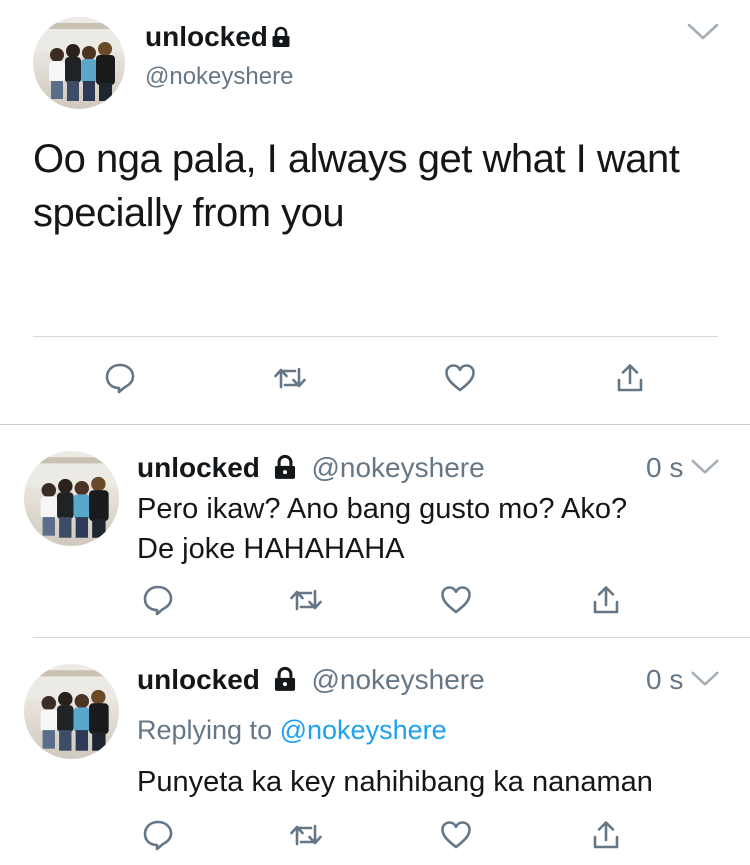 The image size is (750, 865). I want to click on replying-to: Replying to @nokeyshere, so click(292, 730).